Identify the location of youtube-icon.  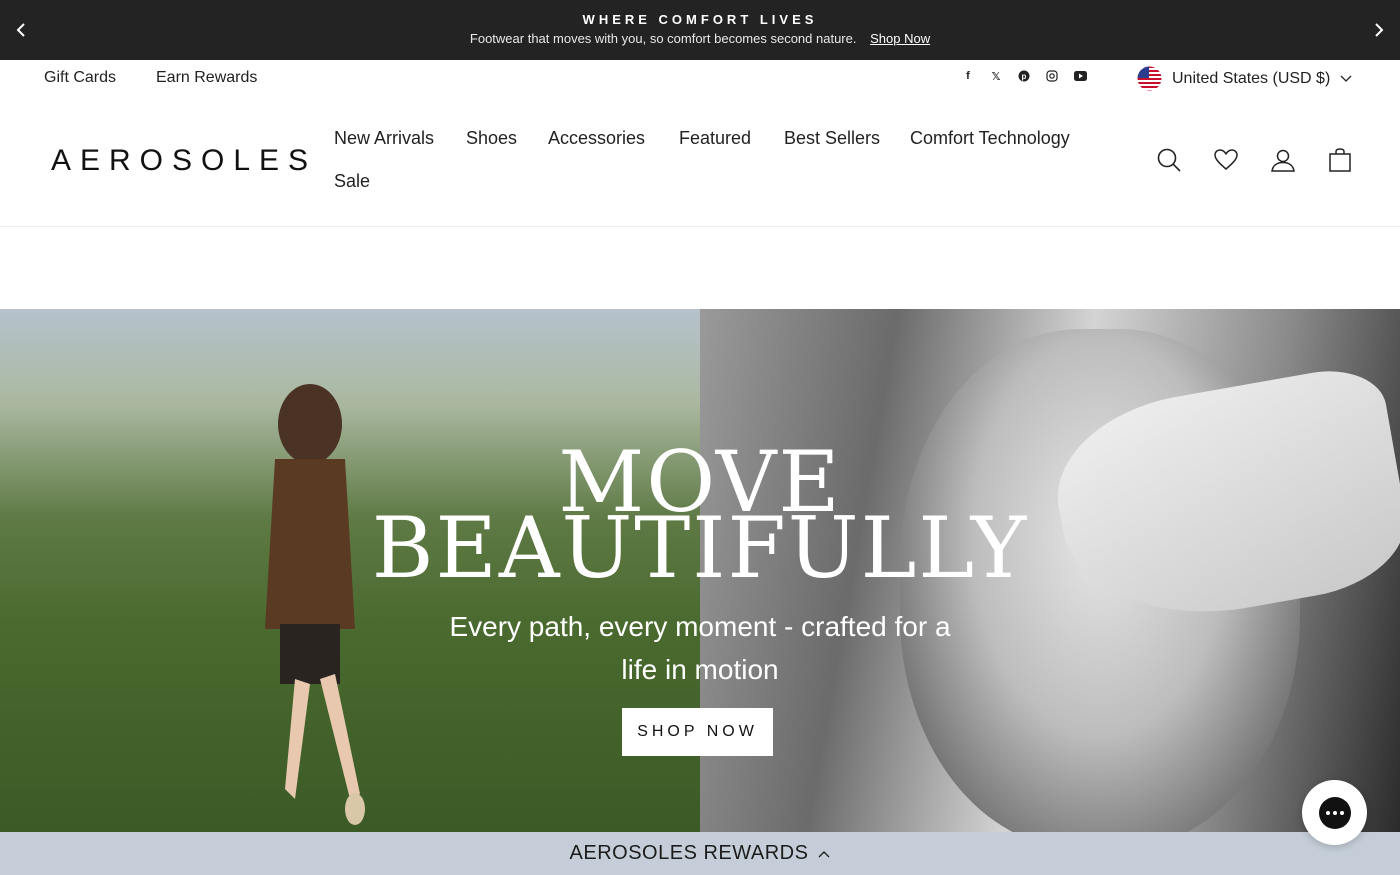
(1080, 76).